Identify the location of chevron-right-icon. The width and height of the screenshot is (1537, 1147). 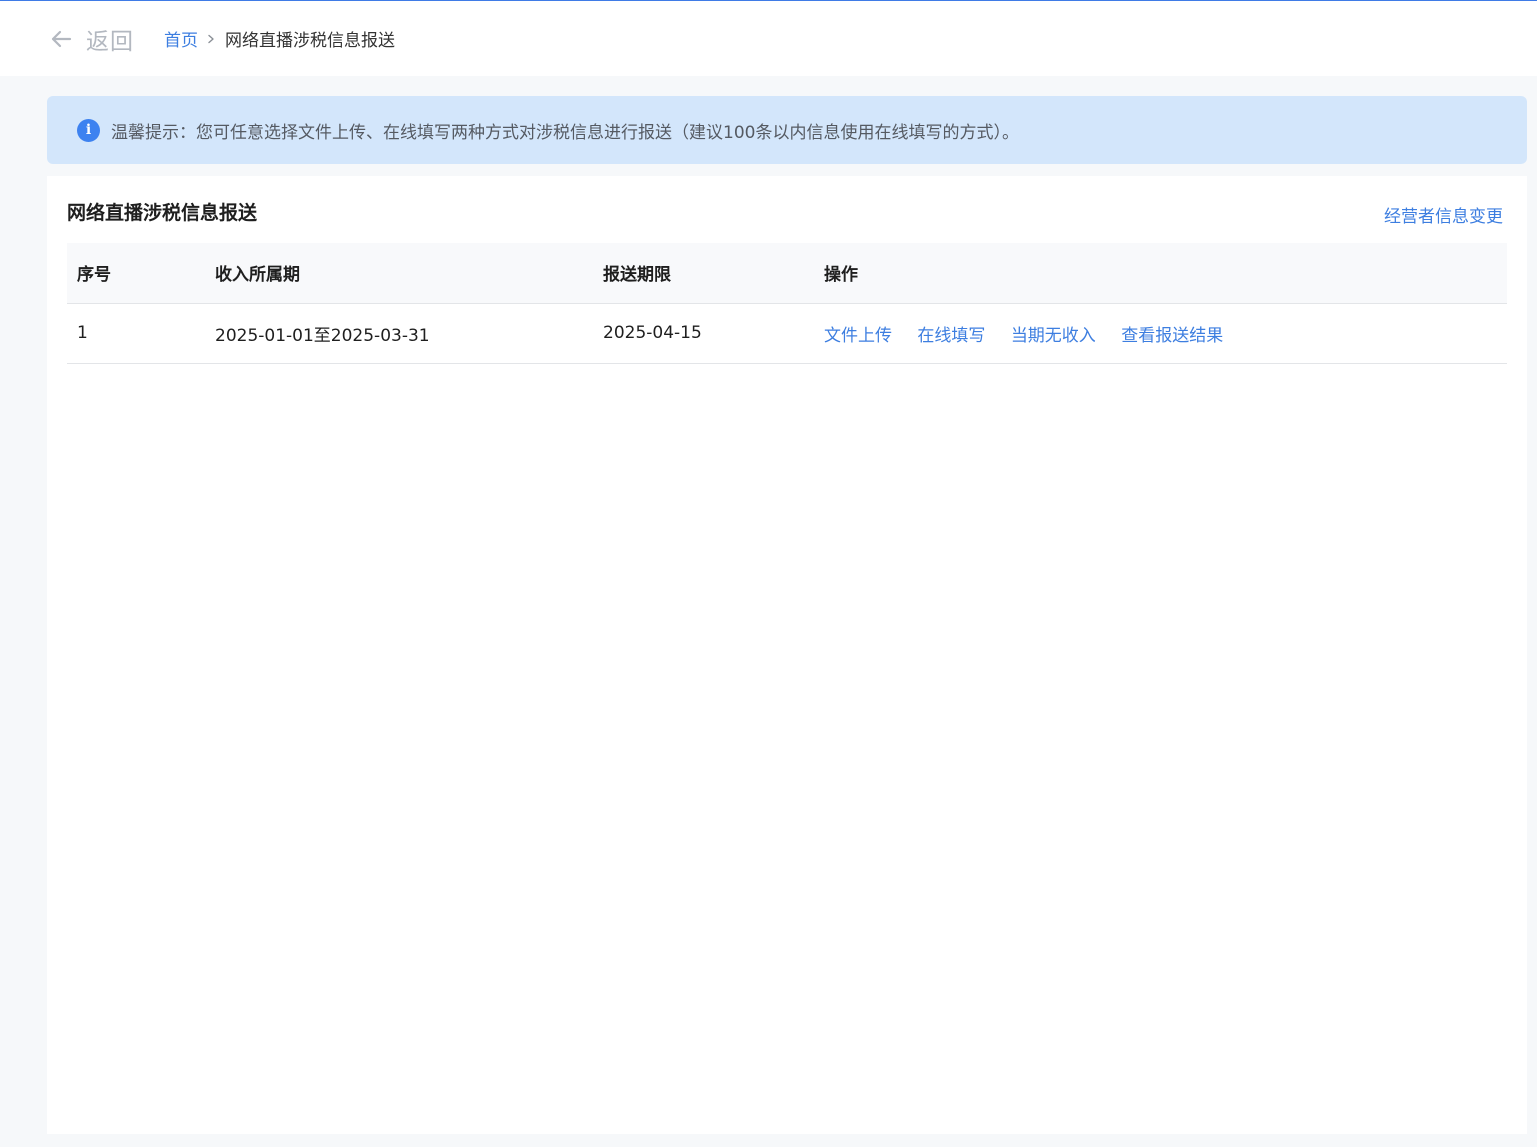
(211, 38).